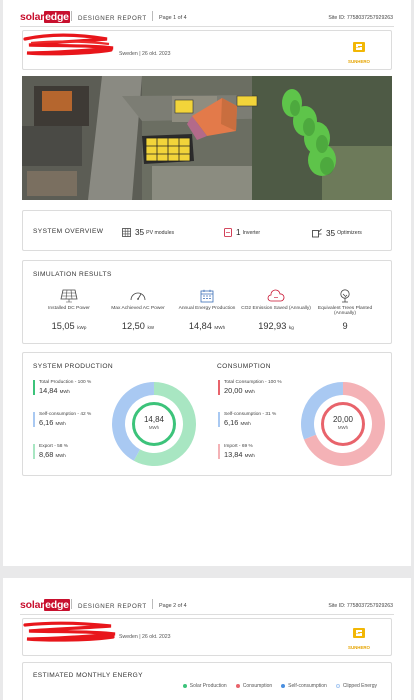  I want to click on system-overview-title: SYSTEM OVERVIEW, so click(68, 231).